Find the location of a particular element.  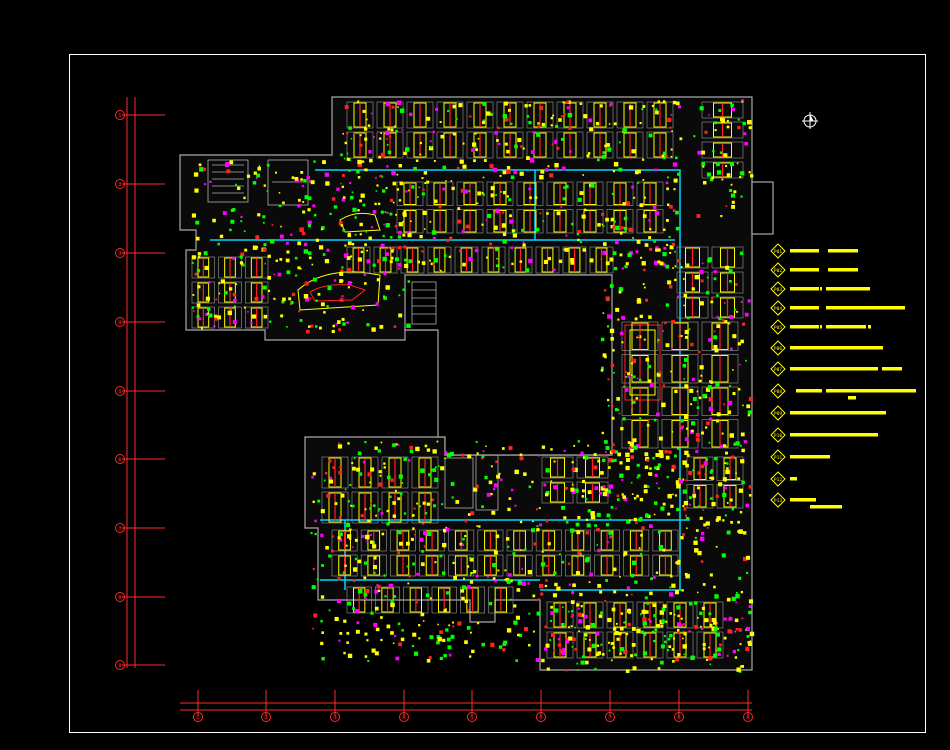

legend-code: P09 is located at coordinates (778, 414).